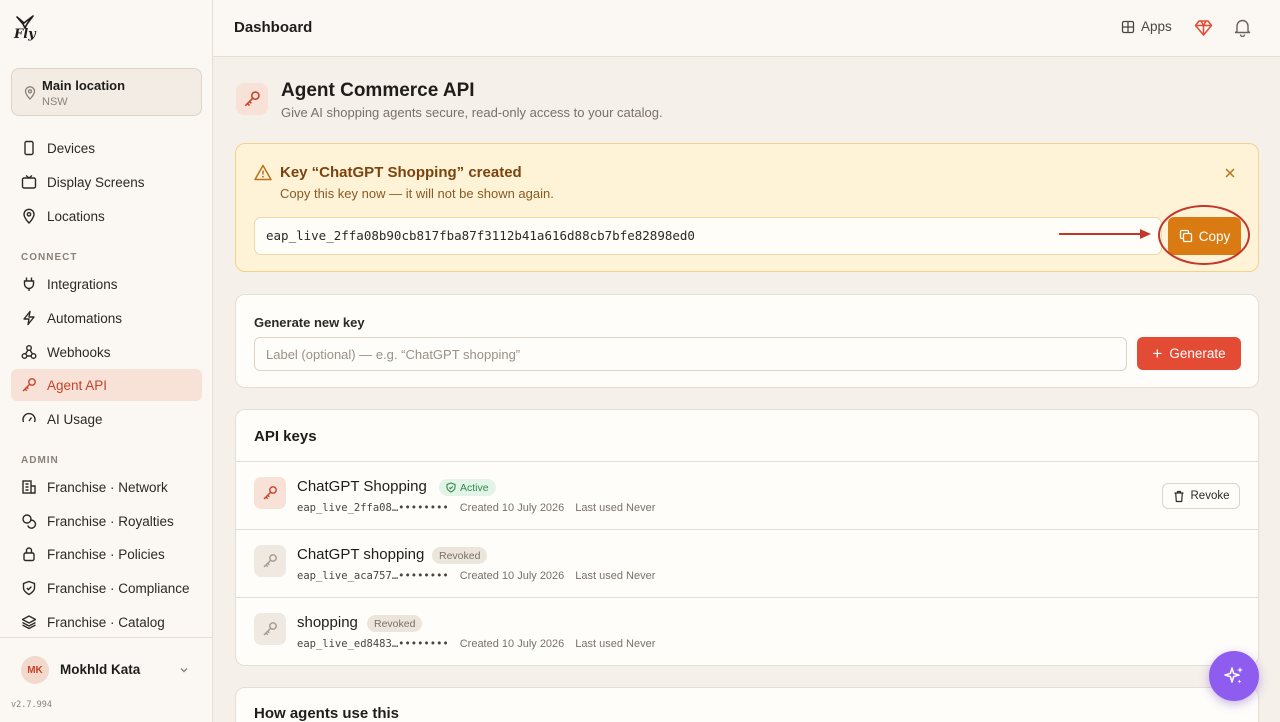 The height and width of the screenshot is (722, 1280). What do you see at coordinates (84, 85) in the screenshot?
I see `location-name: Main location` at bounding box center [84, 85].